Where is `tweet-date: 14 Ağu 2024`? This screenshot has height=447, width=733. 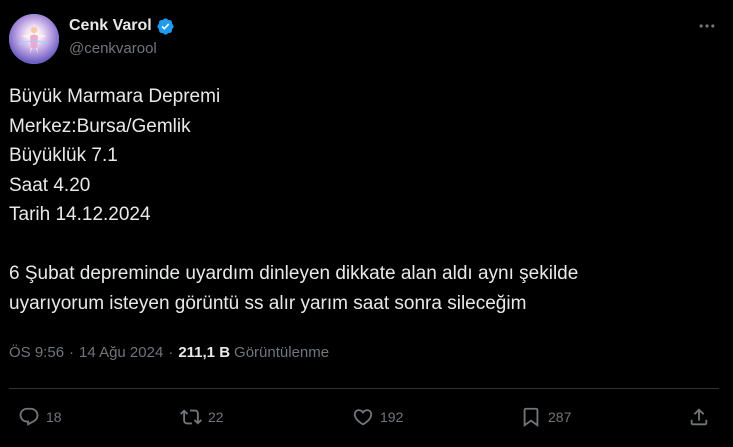
tweet-date: 14 Ağu 2024 is located at coordinates (121, 352).